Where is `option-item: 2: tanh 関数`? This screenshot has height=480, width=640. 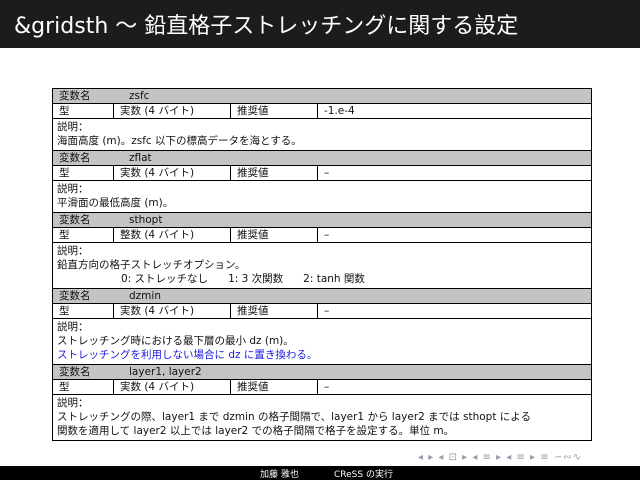
option-item: 2: tanh 関数 is located at coordinates (334, 279).